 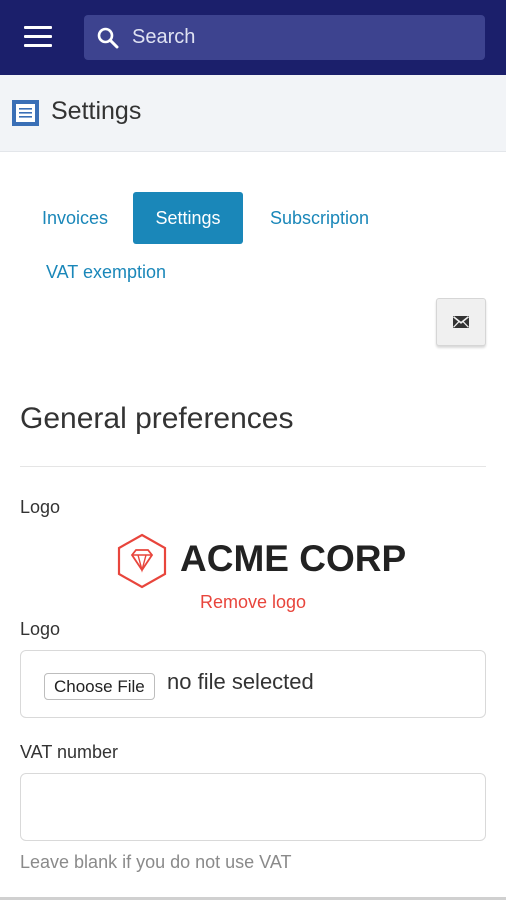 What do you see at coordinates (99, 686) in the screenshot?
I see `choose-file-button: Choose File` at bounding box center [99, 686].